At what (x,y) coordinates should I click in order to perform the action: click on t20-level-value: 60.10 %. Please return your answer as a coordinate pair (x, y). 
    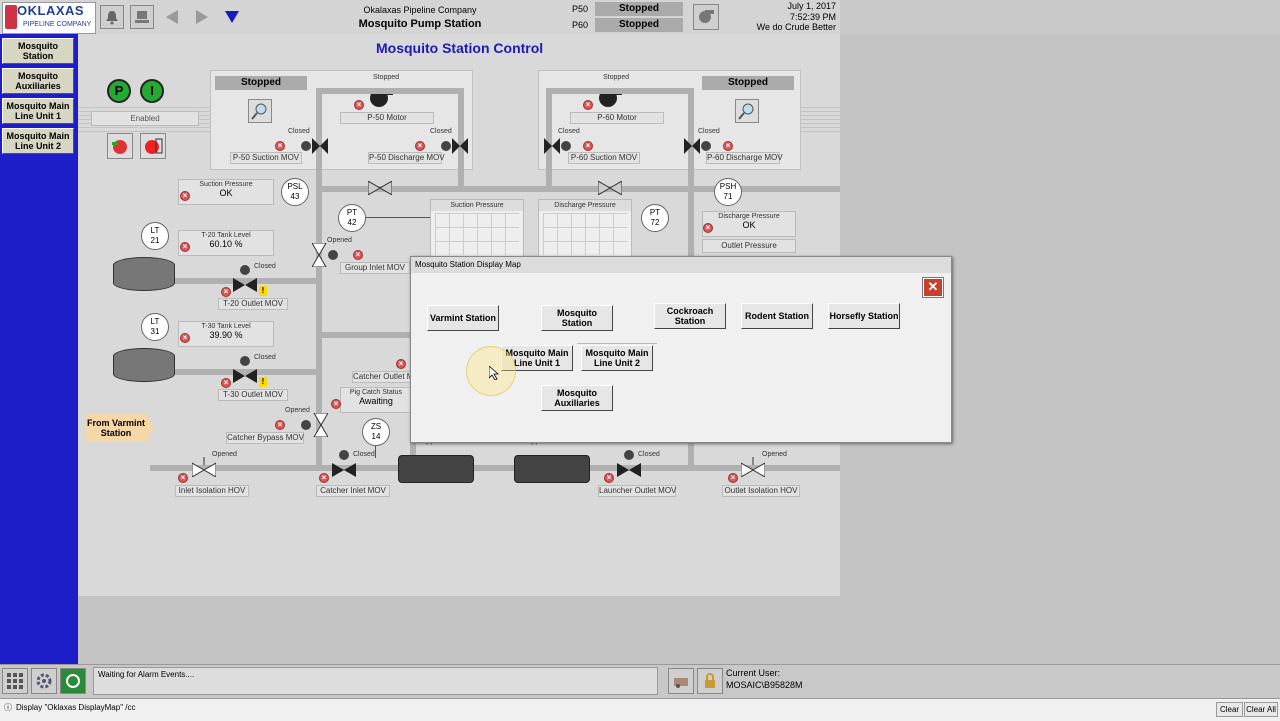
    Looking at the image, I should click on (226, 244).